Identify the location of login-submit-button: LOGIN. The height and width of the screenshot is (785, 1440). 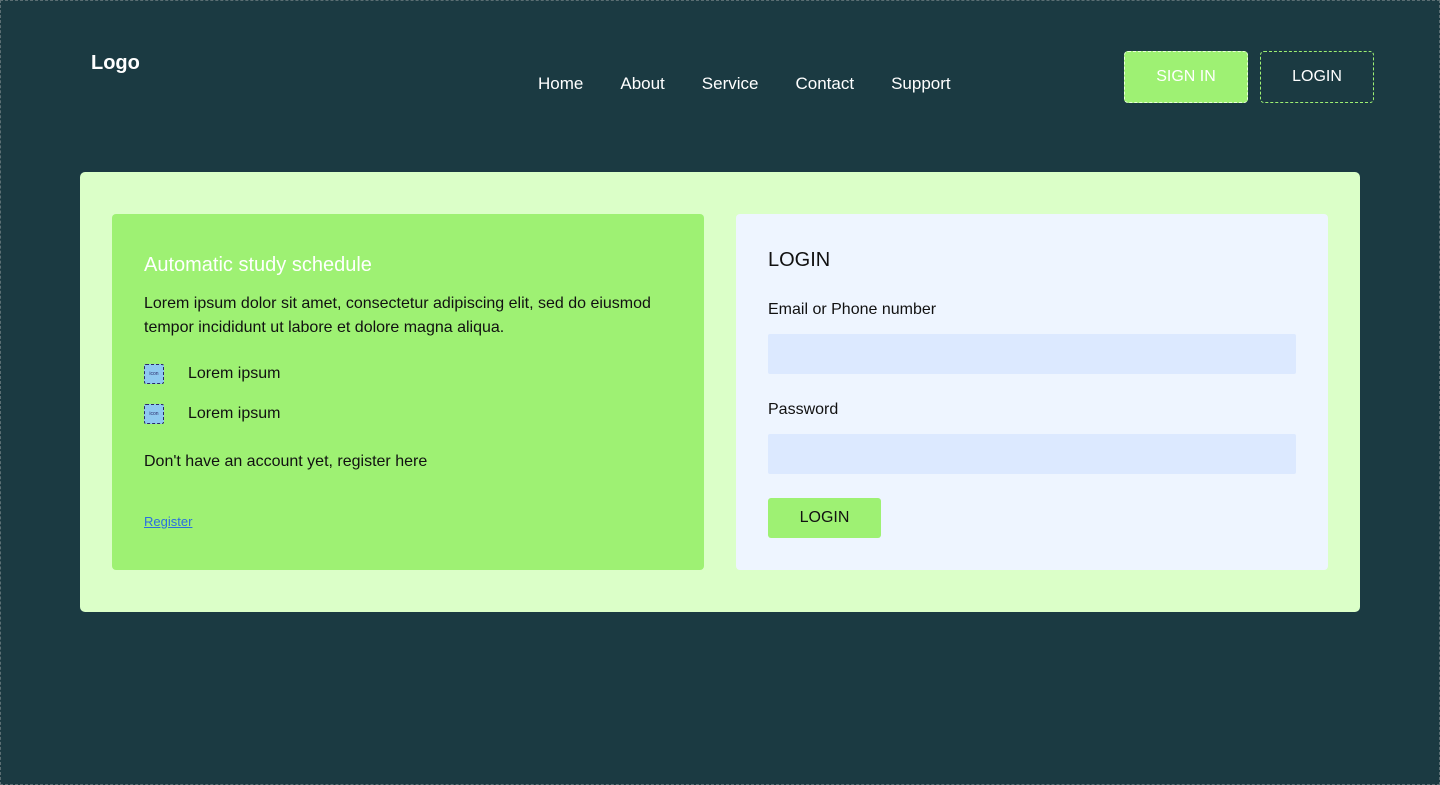
(824, 518).